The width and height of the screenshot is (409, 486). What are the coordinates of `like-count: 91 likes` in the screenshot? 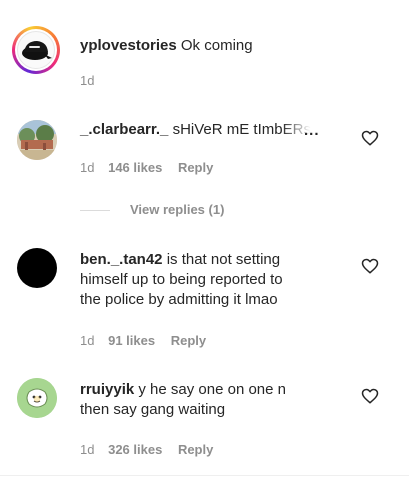 It's located at (131, 340).